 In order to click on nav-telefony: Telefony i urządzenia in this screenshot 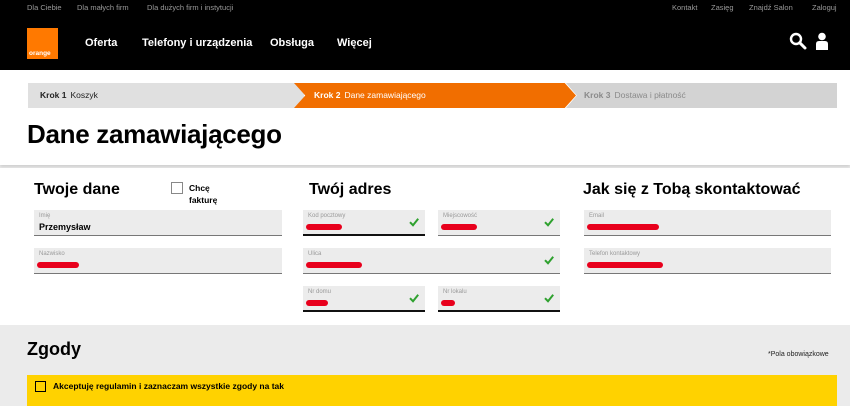, I will do `click(197, 43)`.